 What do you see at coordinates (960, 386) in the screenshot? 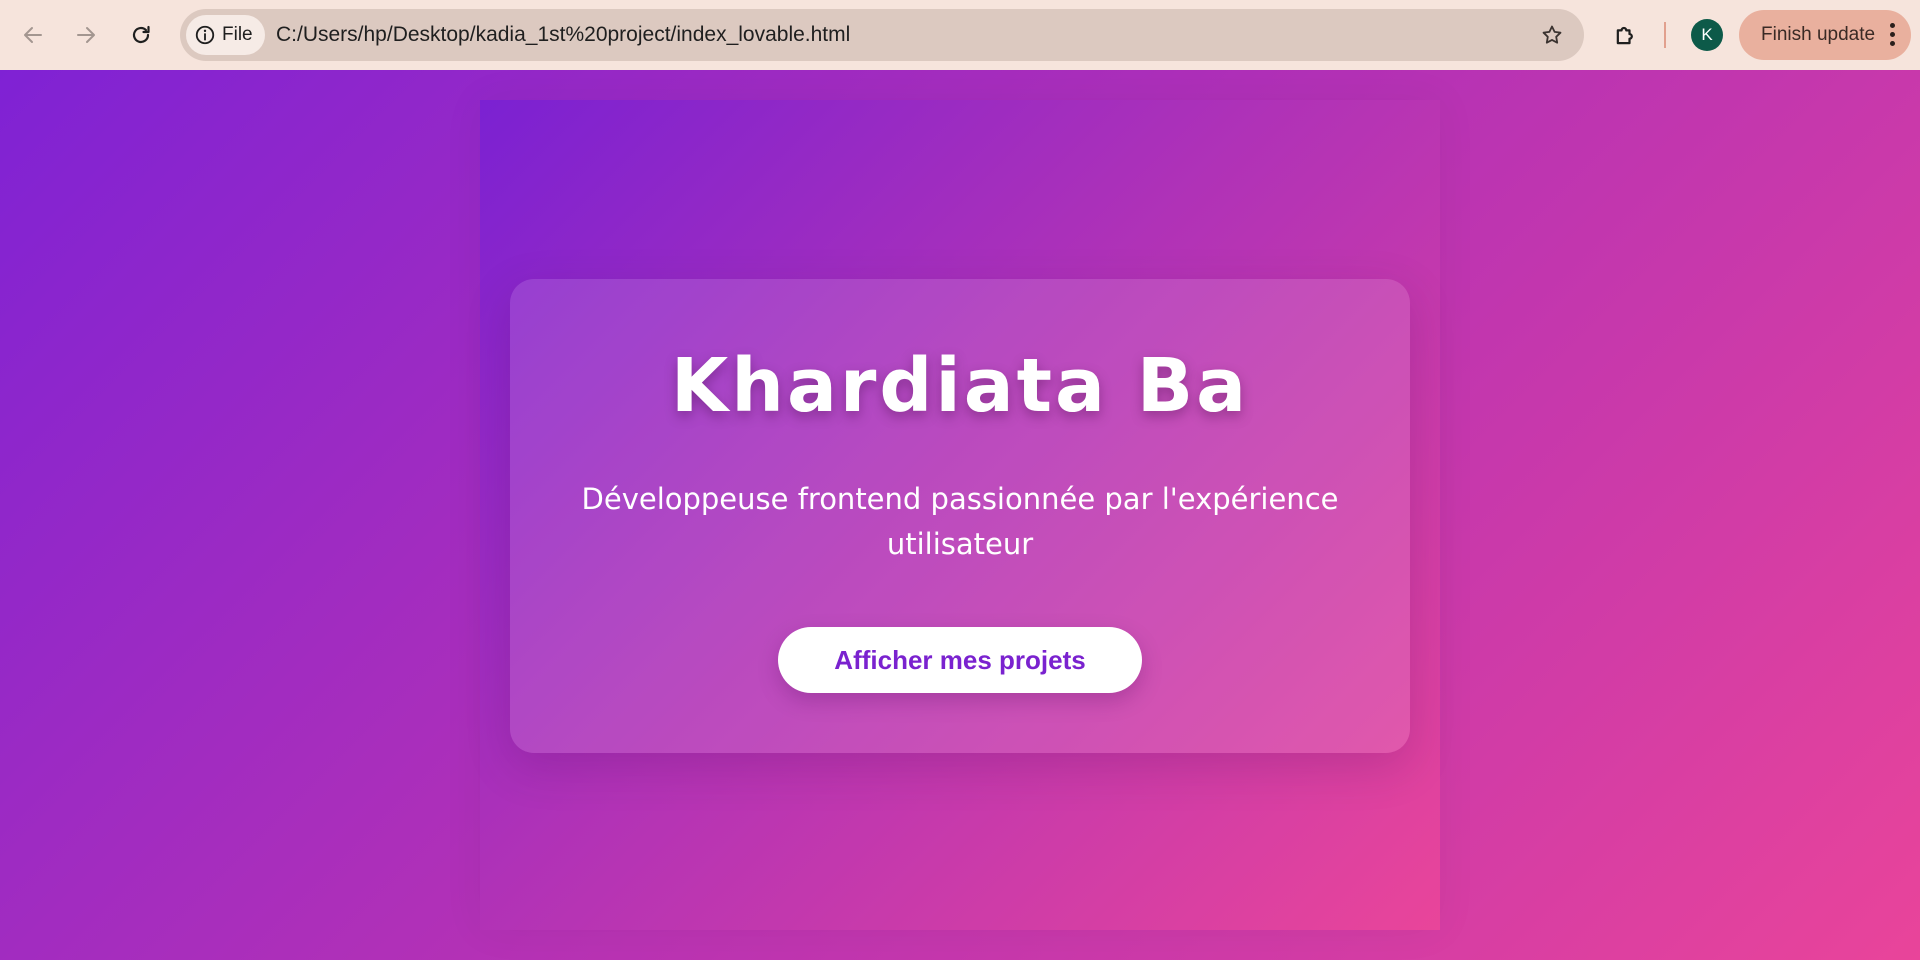
I see `page-title: Khardiata Ba` at bounding box center [960, 386].